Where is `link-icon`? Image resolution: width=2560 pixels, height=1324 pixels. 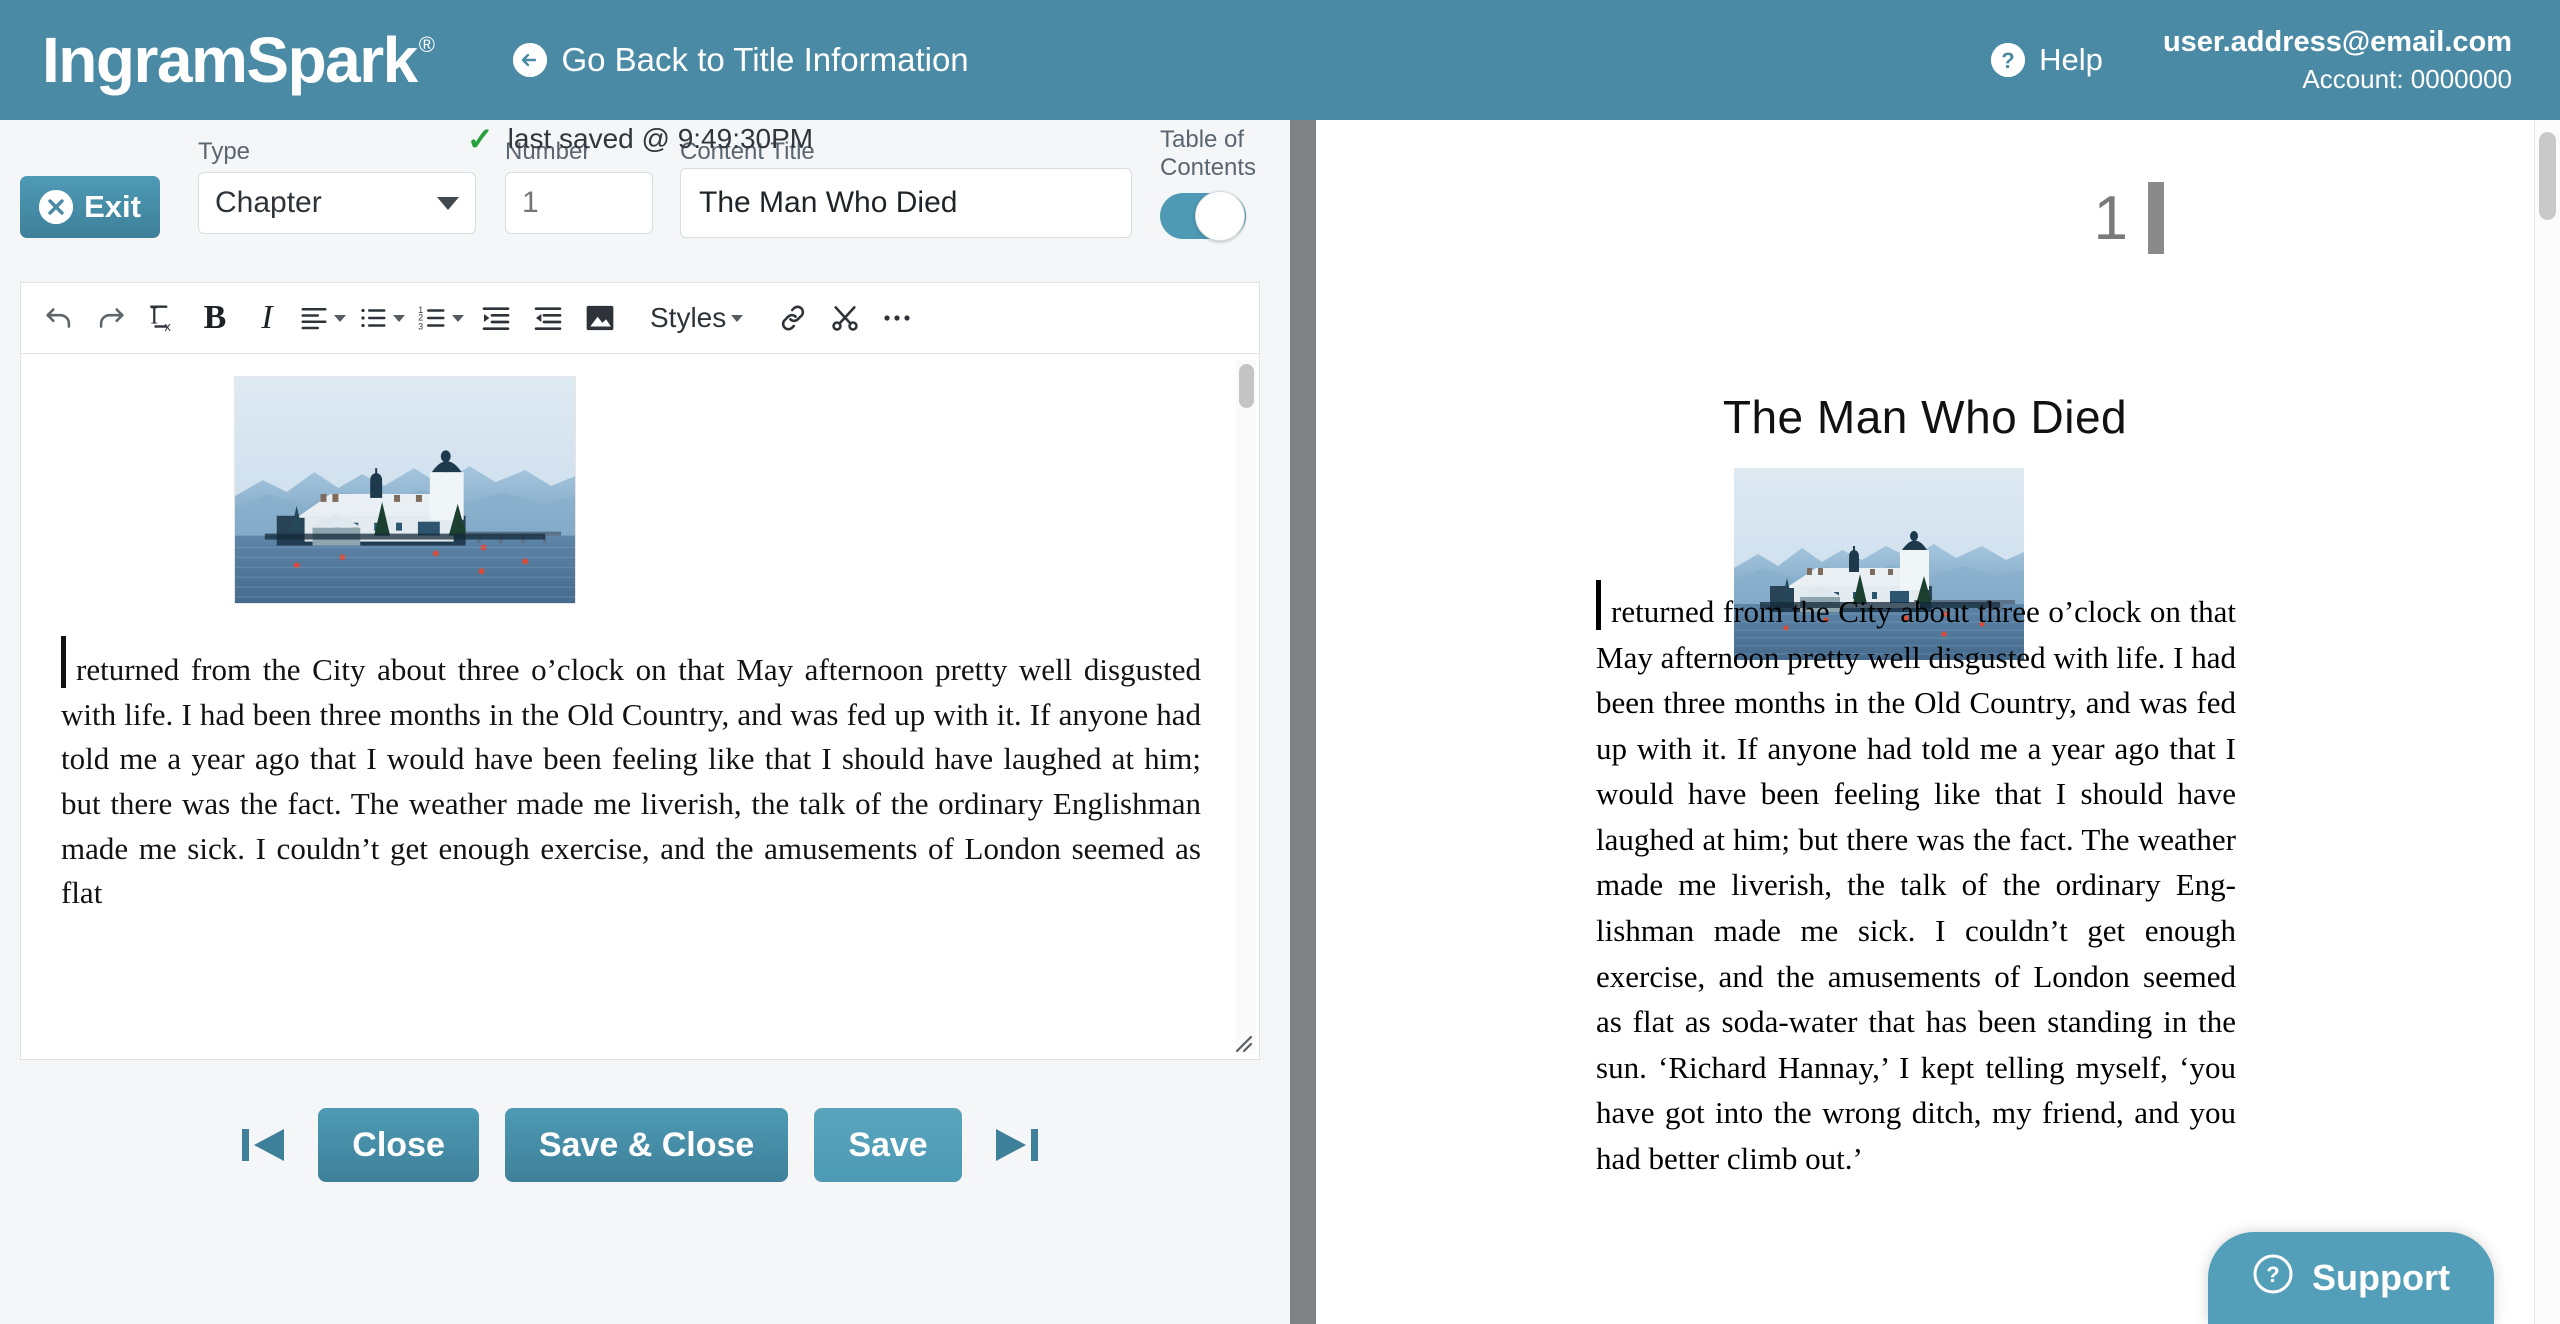 link-icon is located at coordinates (793, 318).